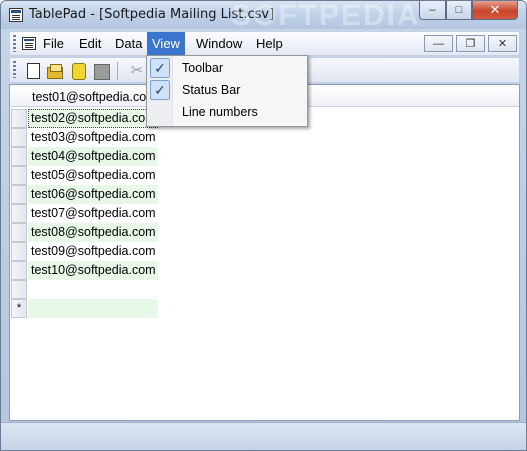 The image size is (527, 451). I want to click on minimize-button: –, so click(432, 10).